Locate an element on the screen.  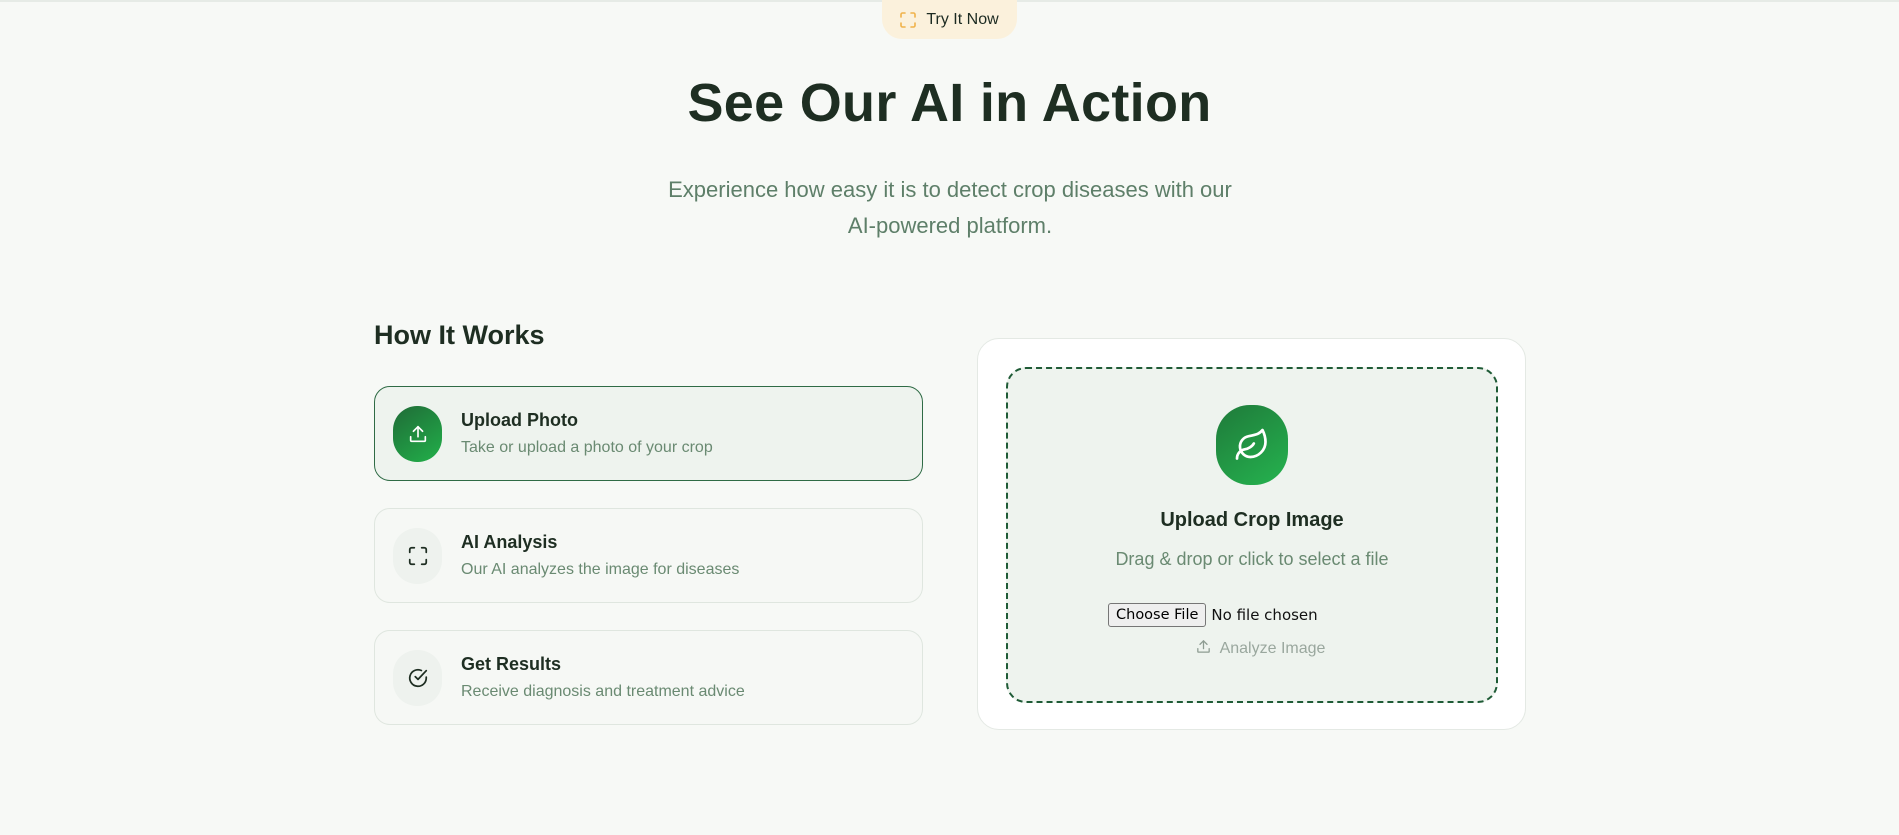
check-circle-icon is located at coordinates (417, 677).